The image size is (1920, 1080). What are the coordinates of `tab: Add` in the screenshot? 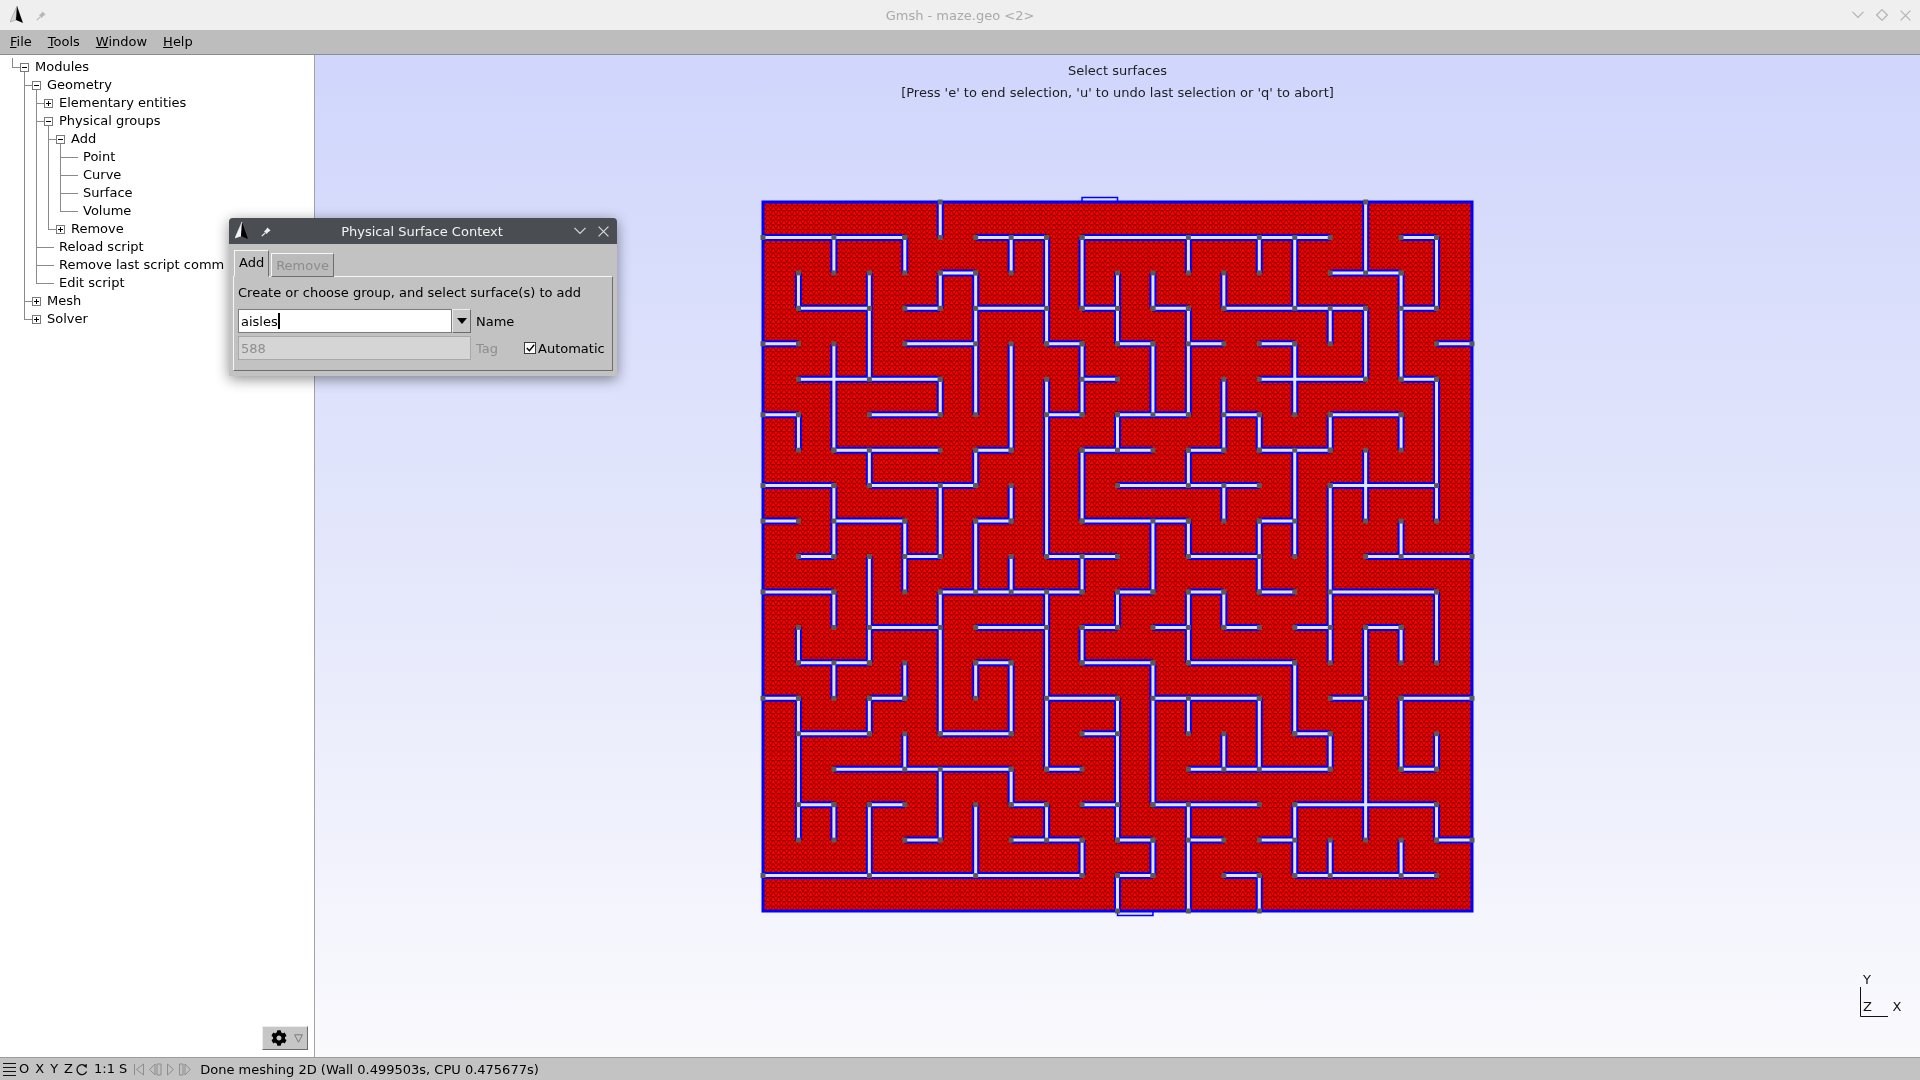 It's located at (252, 263).